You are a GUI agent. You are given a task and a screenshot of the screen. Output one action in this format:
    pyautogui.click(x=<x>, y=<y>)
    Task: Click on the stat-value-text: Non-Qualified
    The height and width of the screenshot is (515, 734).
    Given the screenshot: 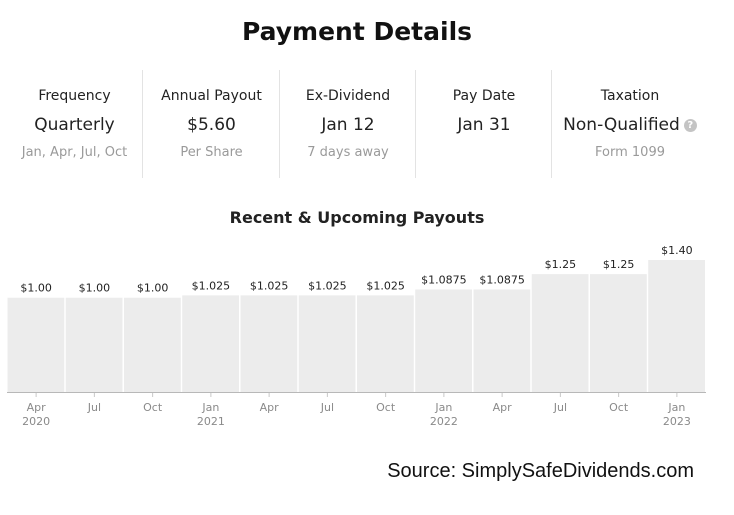 What is the action you would take?
    pyautogui.click(x=621, y=125)
    